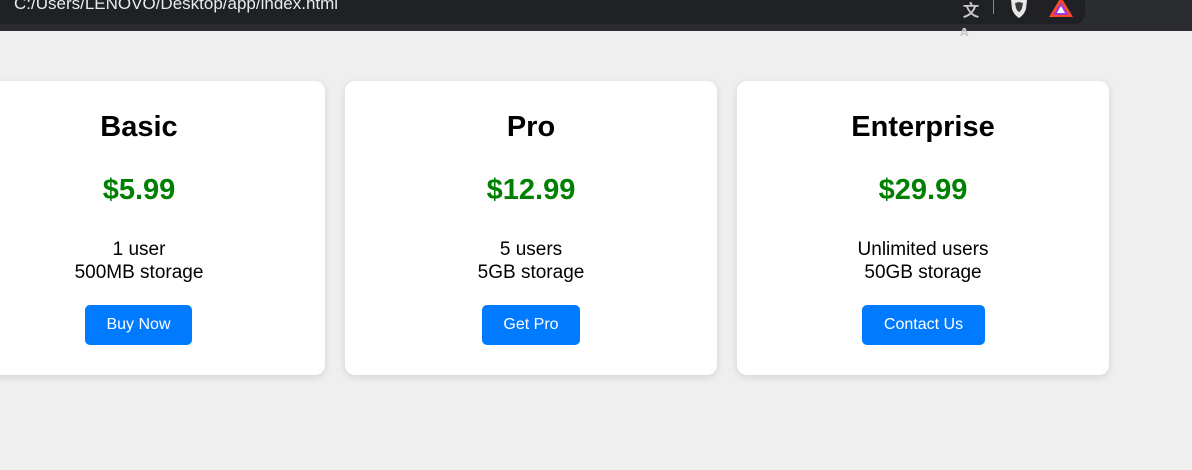 This screenshot has width=1192, height=470. What do you see at coordinates (923, 190) in the screenshot?
I see `plan-price: $29.99` at bounding box center [923, 190].